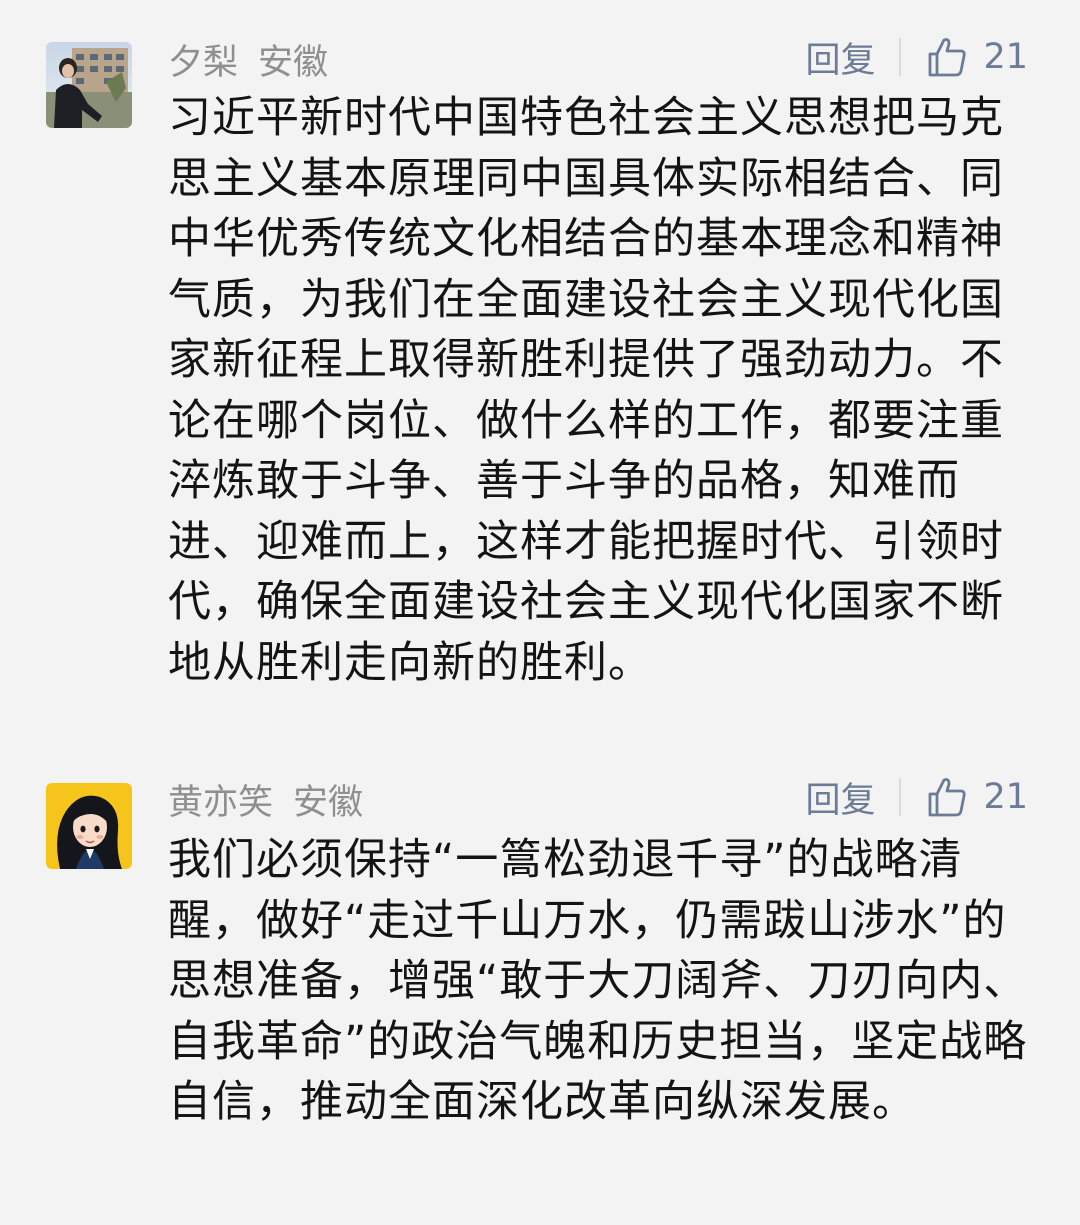  I want to click on user-photo-avatar-icon, so click(89, 85).